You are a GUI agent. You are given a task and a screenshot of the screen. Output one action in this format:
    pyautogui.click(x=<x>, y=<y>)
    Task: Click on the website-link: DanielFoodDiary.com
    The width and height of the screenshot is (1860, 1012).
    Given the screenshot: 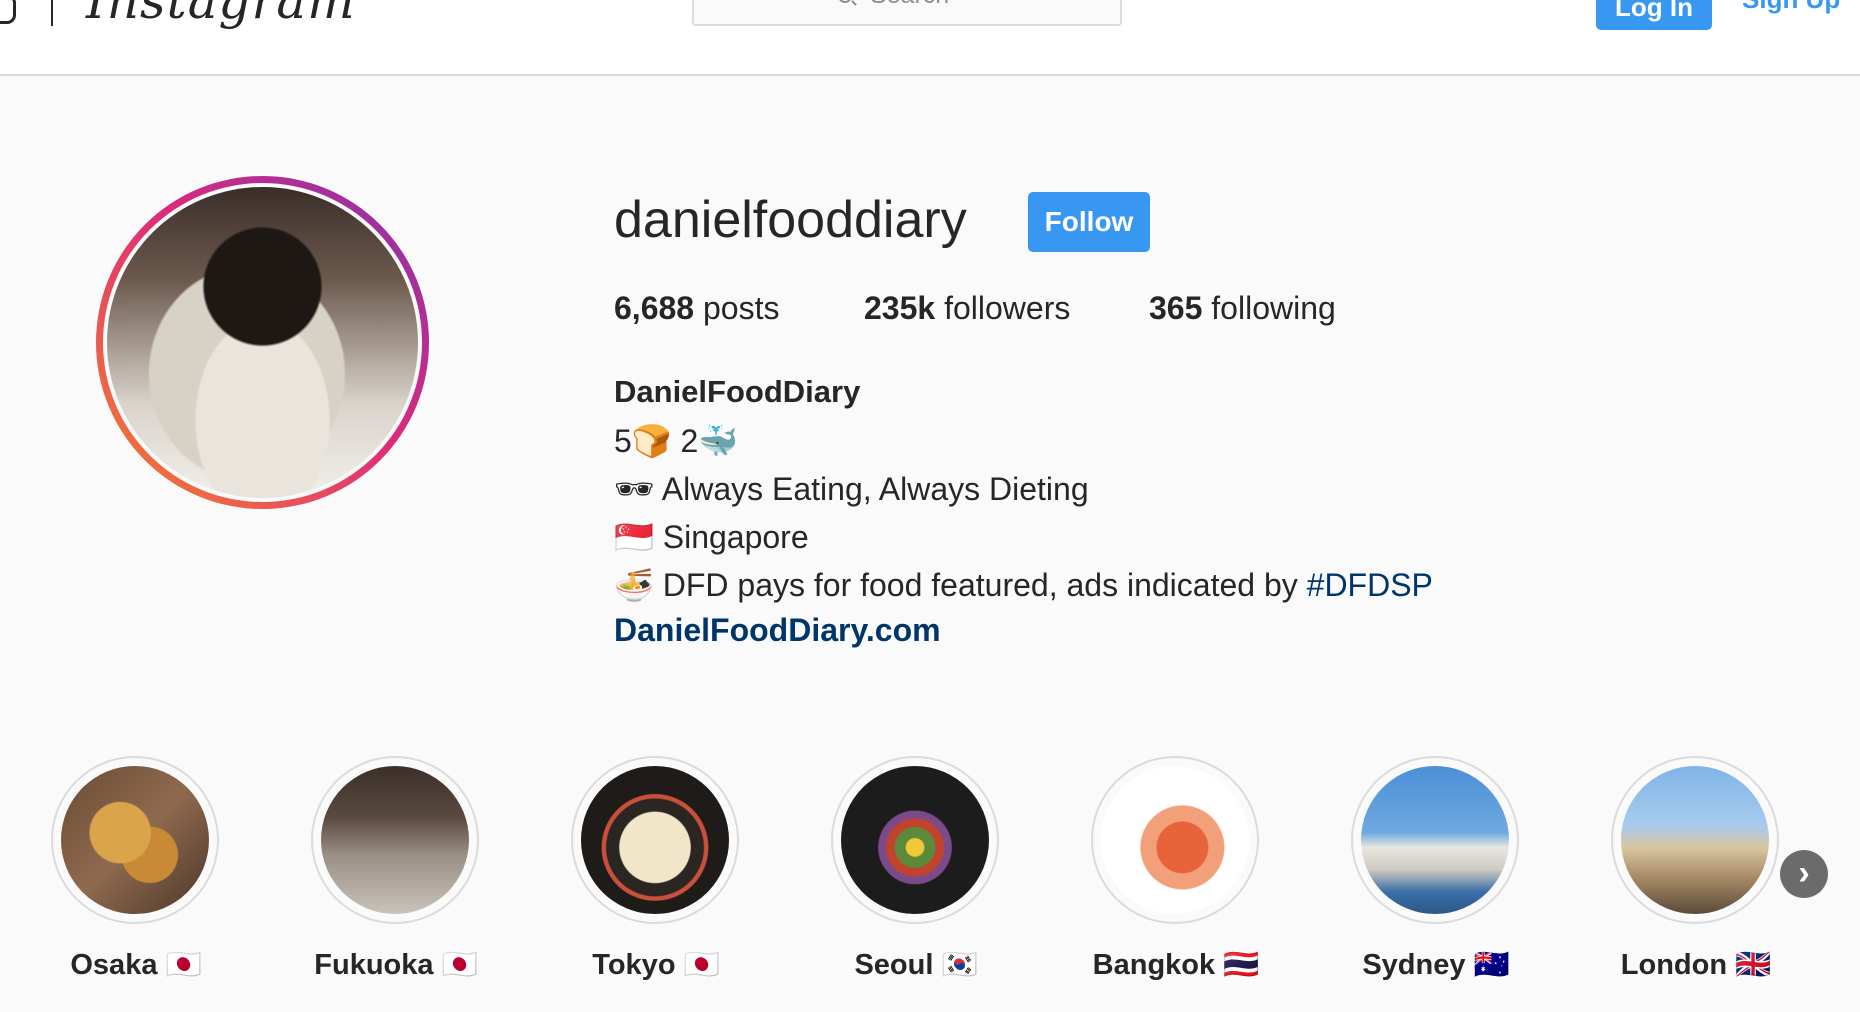 What is the action you would take?
    pyautogui.click(x=777, y=630)
    